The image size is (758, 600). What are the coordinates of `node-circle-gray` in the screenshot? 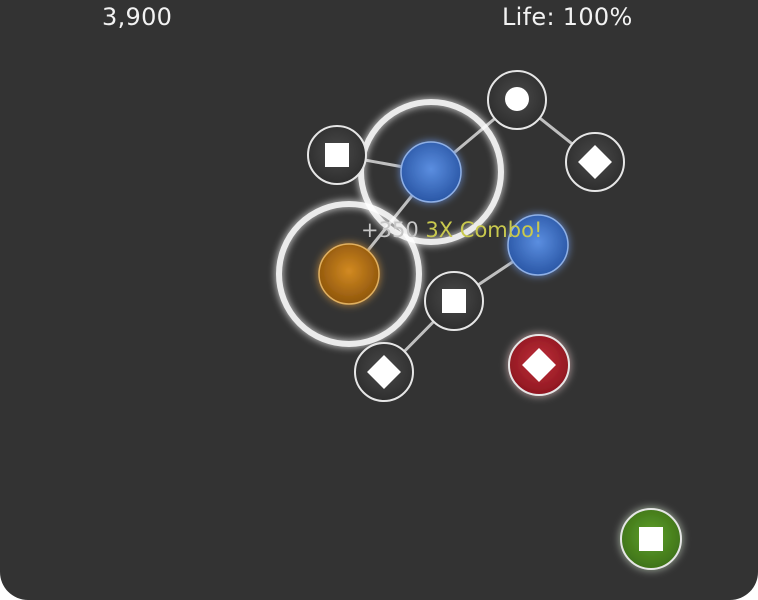 It's located at (517, 100).